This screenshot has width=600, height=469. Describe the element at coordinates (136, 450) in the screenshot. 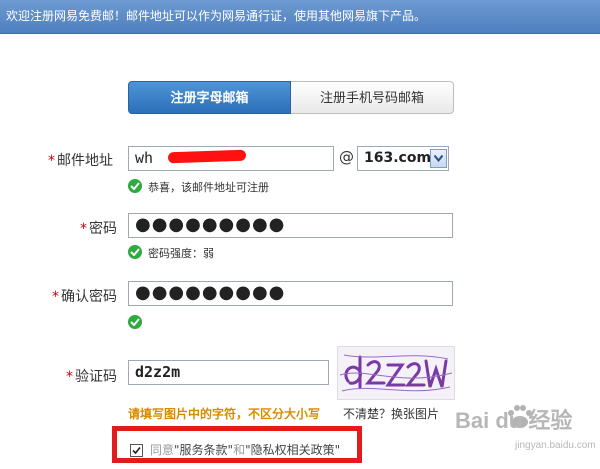

I see `agree-checkbox` at that location.